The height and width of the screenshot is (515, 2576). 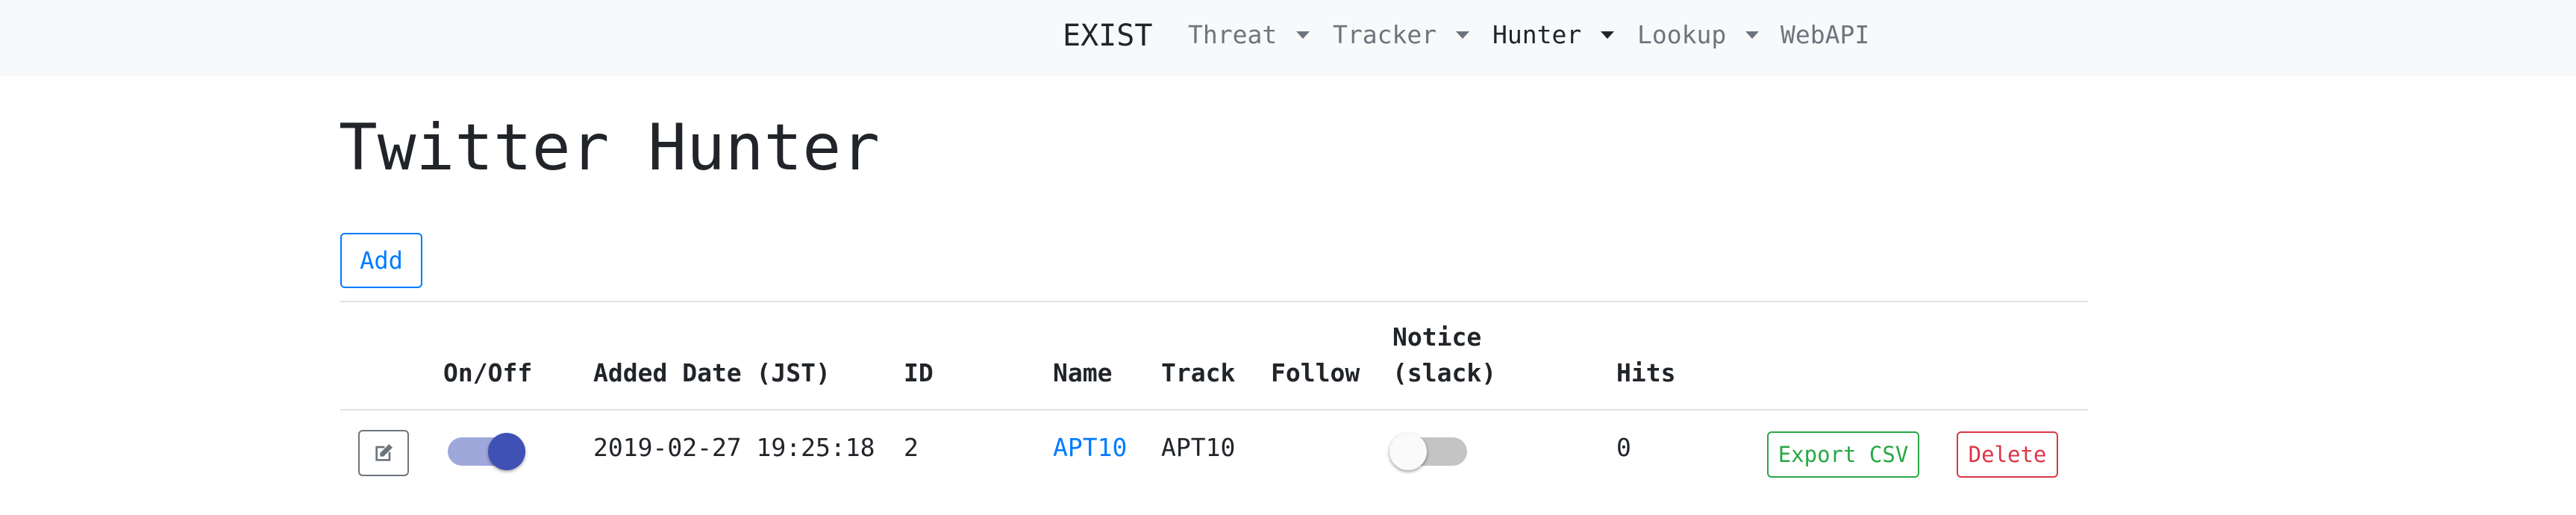 What do you see at coordinates (1214, 301) in the screenshot?
I see `divider` at bounding box center [1214, 301].